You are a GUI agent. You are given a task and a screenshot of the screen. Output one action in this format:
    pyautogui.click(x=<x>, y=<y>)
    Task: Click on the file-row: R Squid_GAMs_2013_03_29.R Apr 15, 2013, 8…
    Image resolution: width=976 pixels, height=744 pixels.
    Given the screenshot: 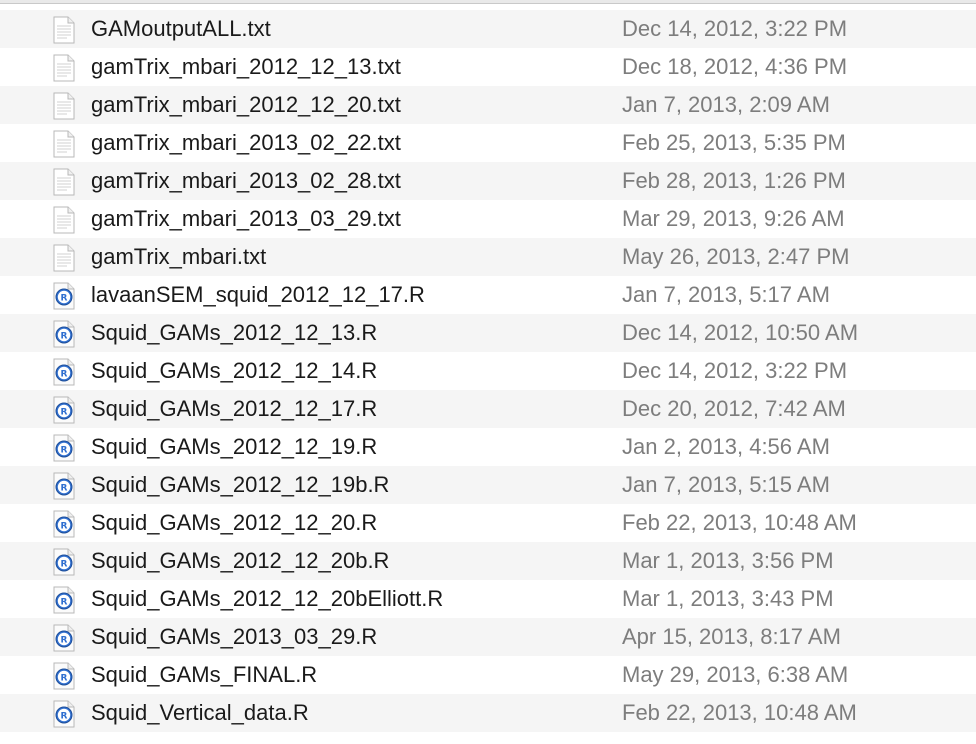 What is the action you would take?
    pyautogui.click(x=488, y=637)
    